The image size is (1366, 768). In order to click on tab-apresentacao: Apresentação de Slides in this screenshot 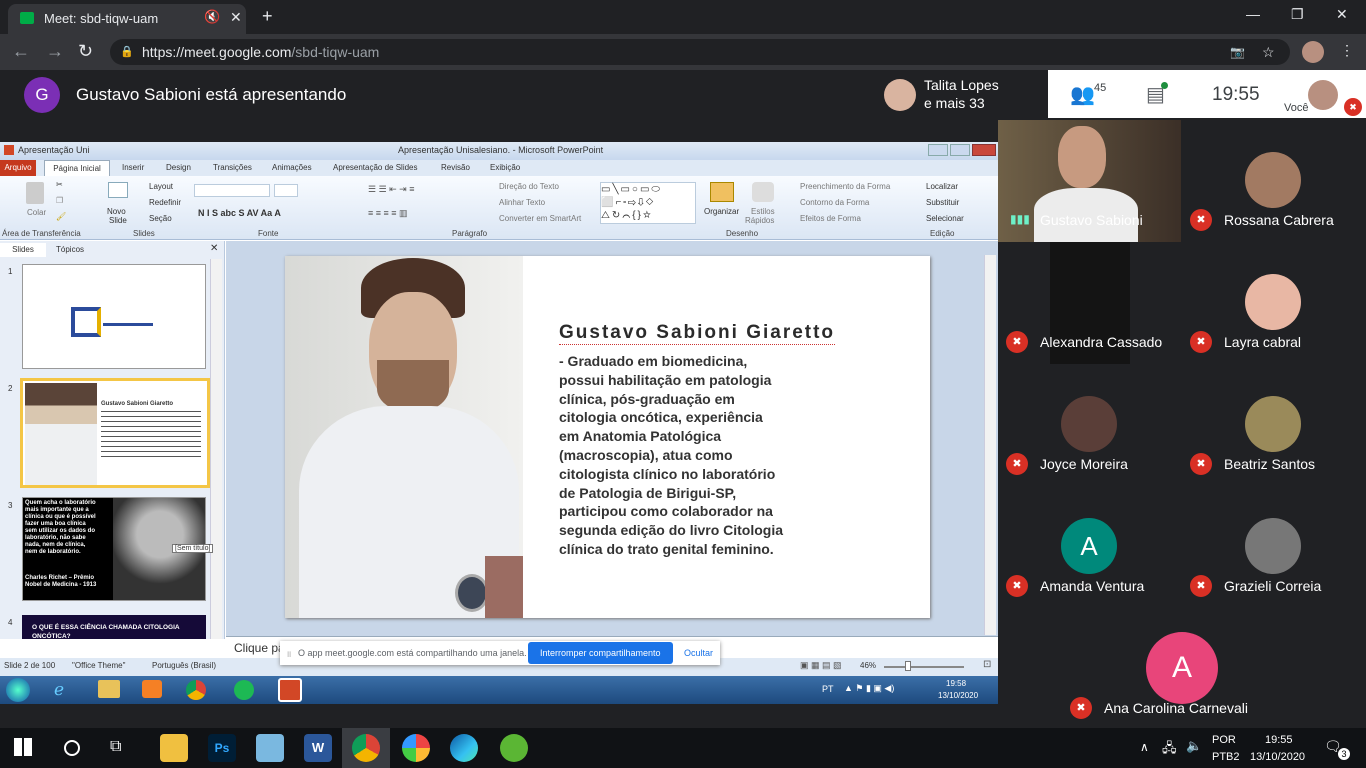, I will do `click(375, 167)`.